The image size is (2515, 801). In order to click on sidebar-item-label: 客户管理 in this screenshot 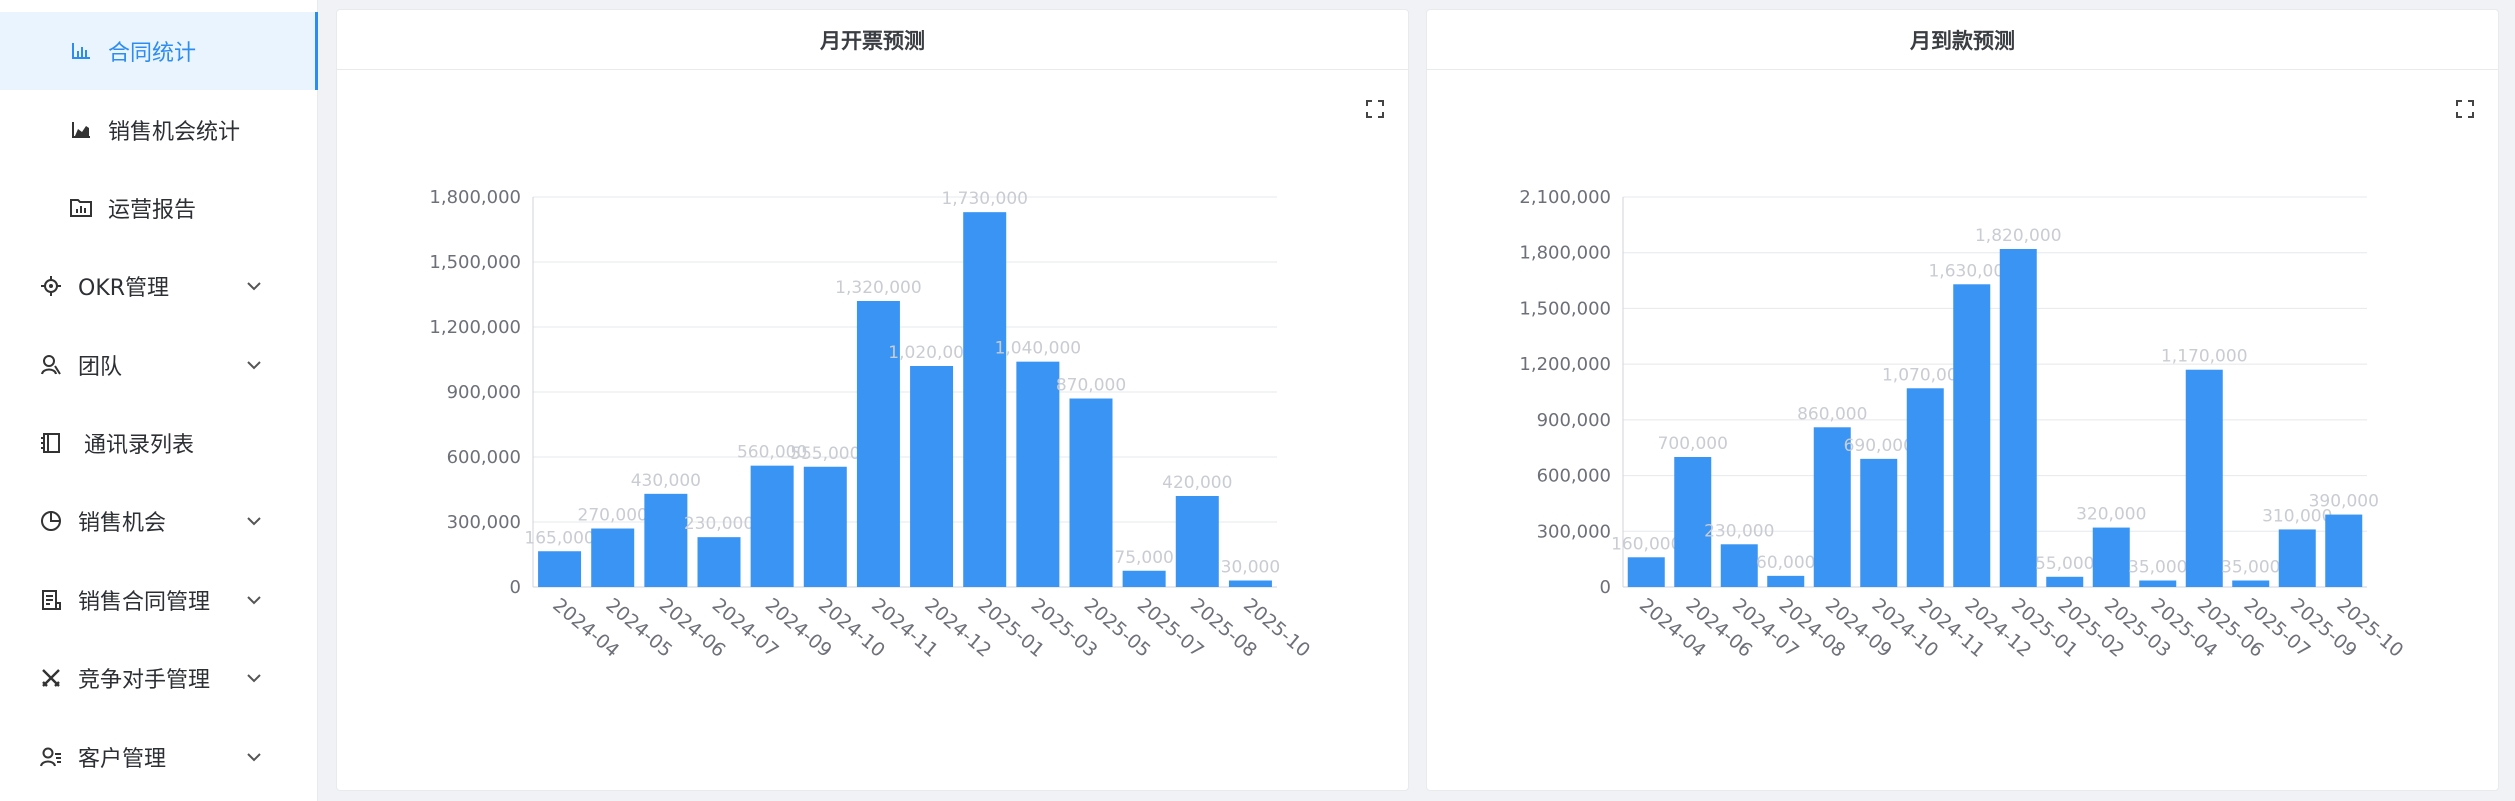, I will do `click(122, 759)`.